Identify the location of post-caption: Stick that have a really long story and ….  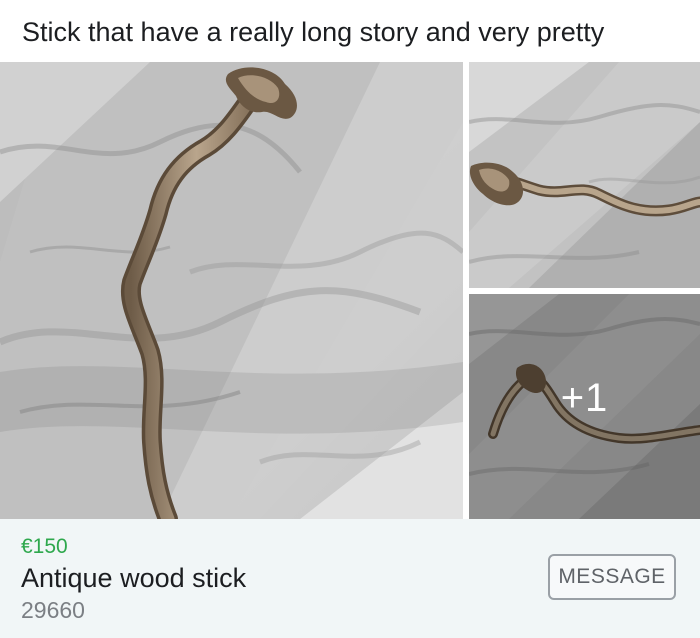
(313, 32).